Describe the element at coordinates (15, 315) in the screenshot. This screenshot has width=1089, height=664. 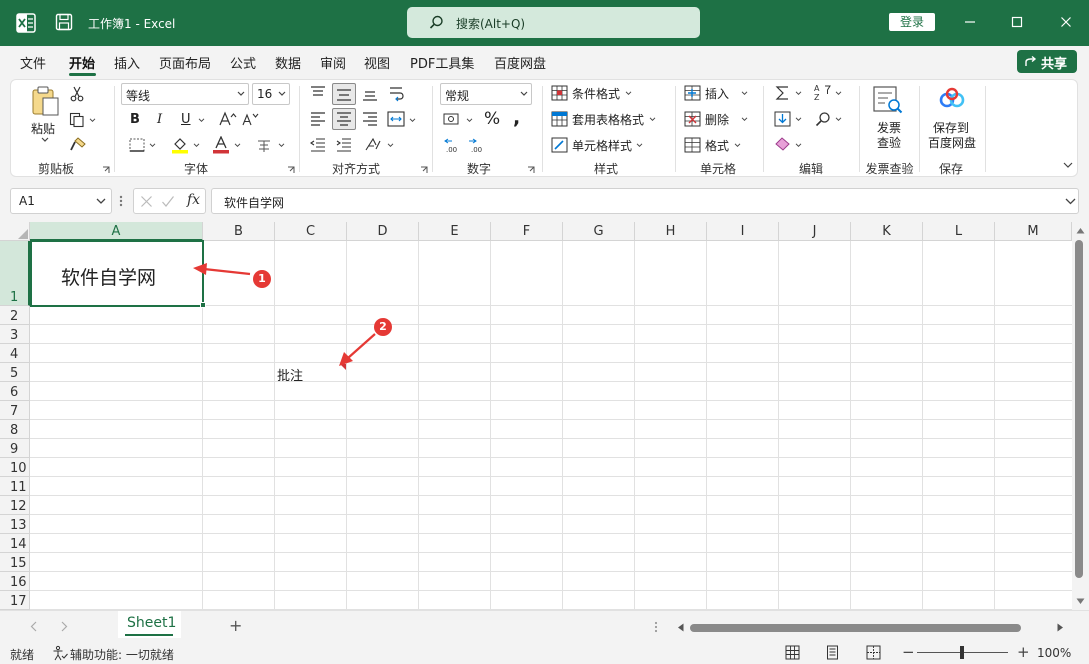
I see `row-header-2: 2` at that location.